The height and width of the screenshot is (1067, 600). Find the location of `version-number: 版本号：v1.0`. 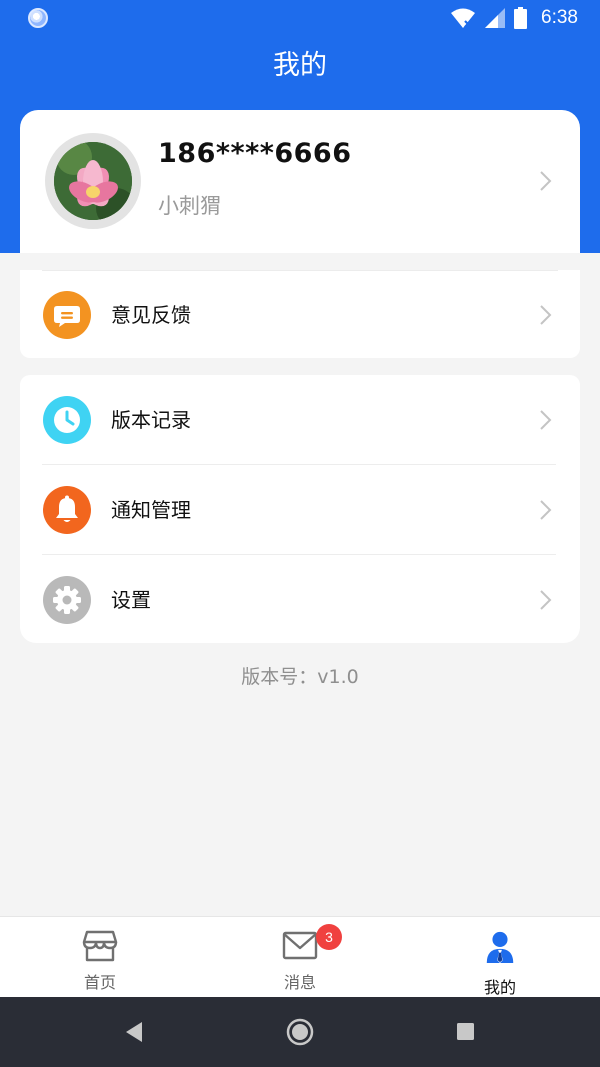

version-number: 版本号：v1.0 is located at coordinates (300, 677).